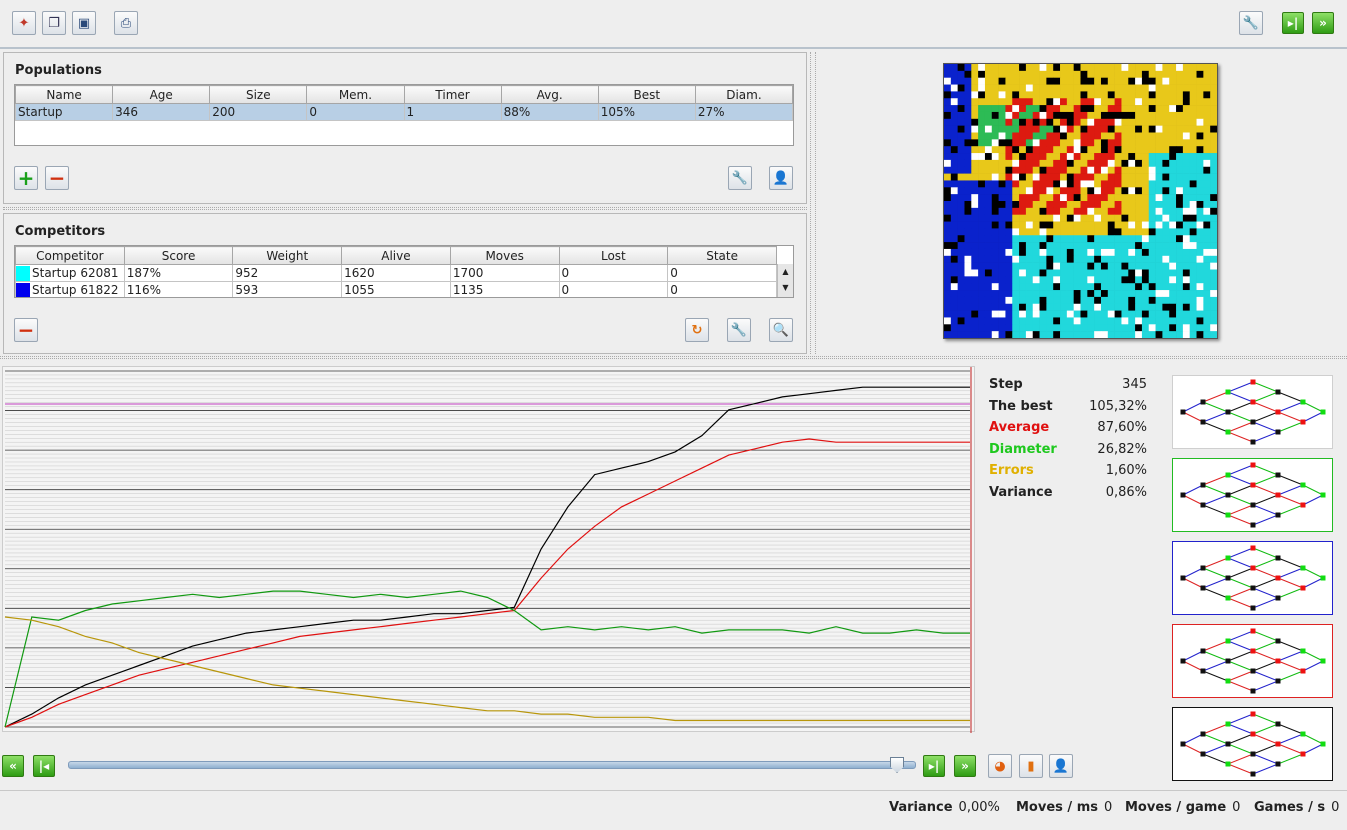 The image size is (1347, 830). Describe the element at coordinates (396, 289) in the screenshot. I see `table-row: Startup 61822 116% 593 1055 1135 0 0` at that location.